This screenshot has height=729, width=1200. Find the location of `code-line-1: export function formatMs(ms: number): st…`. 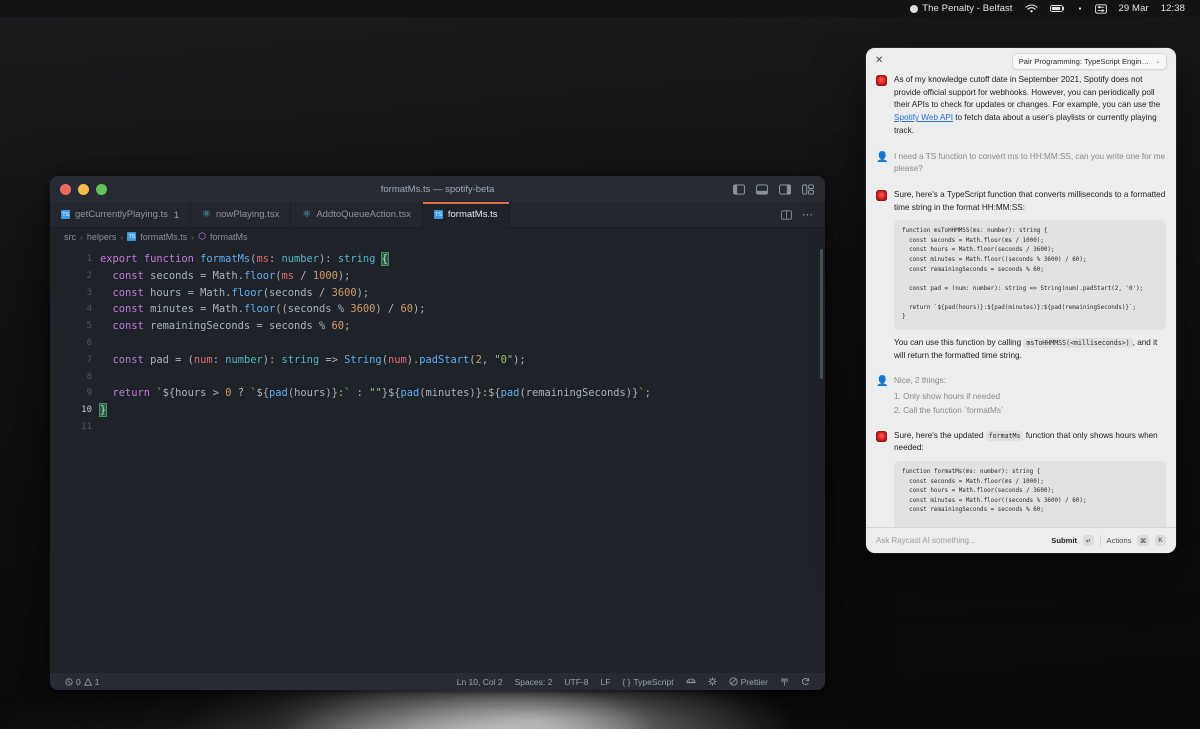

code-line-1: export function formatMs(ms: number): st… is located at coordinates (244, 259).